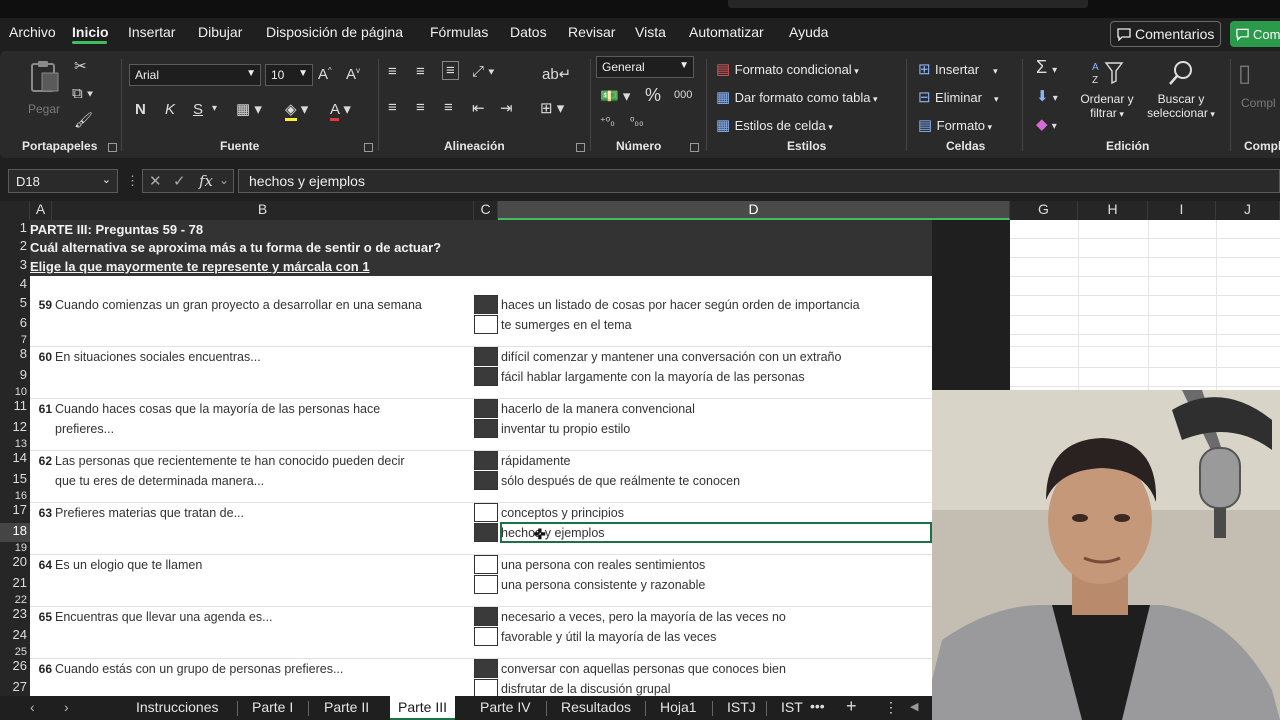 The image size is (1280, 720). What do you see at coordinates (155, 181) in the screenshot?
I see `cancel-icon: ✕` at bounding box center [155, 181].